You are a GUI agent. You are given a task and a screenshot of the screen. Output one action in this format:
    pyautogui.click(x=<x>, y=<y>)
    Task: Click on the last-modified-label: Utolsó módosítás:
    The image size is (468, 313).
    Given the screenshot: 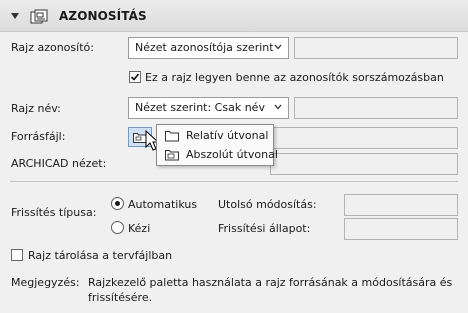 What is the action you would take?
    pyautogui.click(x=267, y=204)
    